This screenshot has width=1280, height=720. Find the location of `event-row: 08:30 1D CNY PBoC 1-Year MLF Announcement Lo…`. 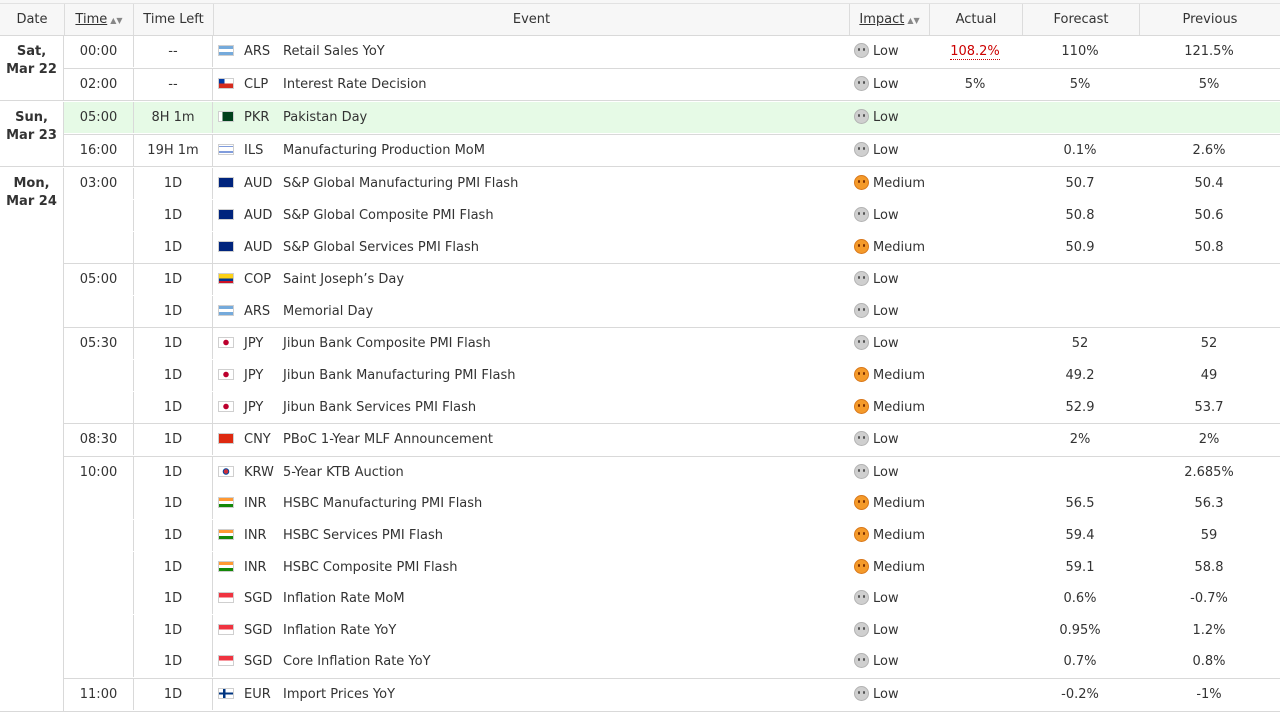

event-row: 08:30 1D CNY PBoC 1-Year MLF Announcement Lo… is located at coordinates (672, 440).